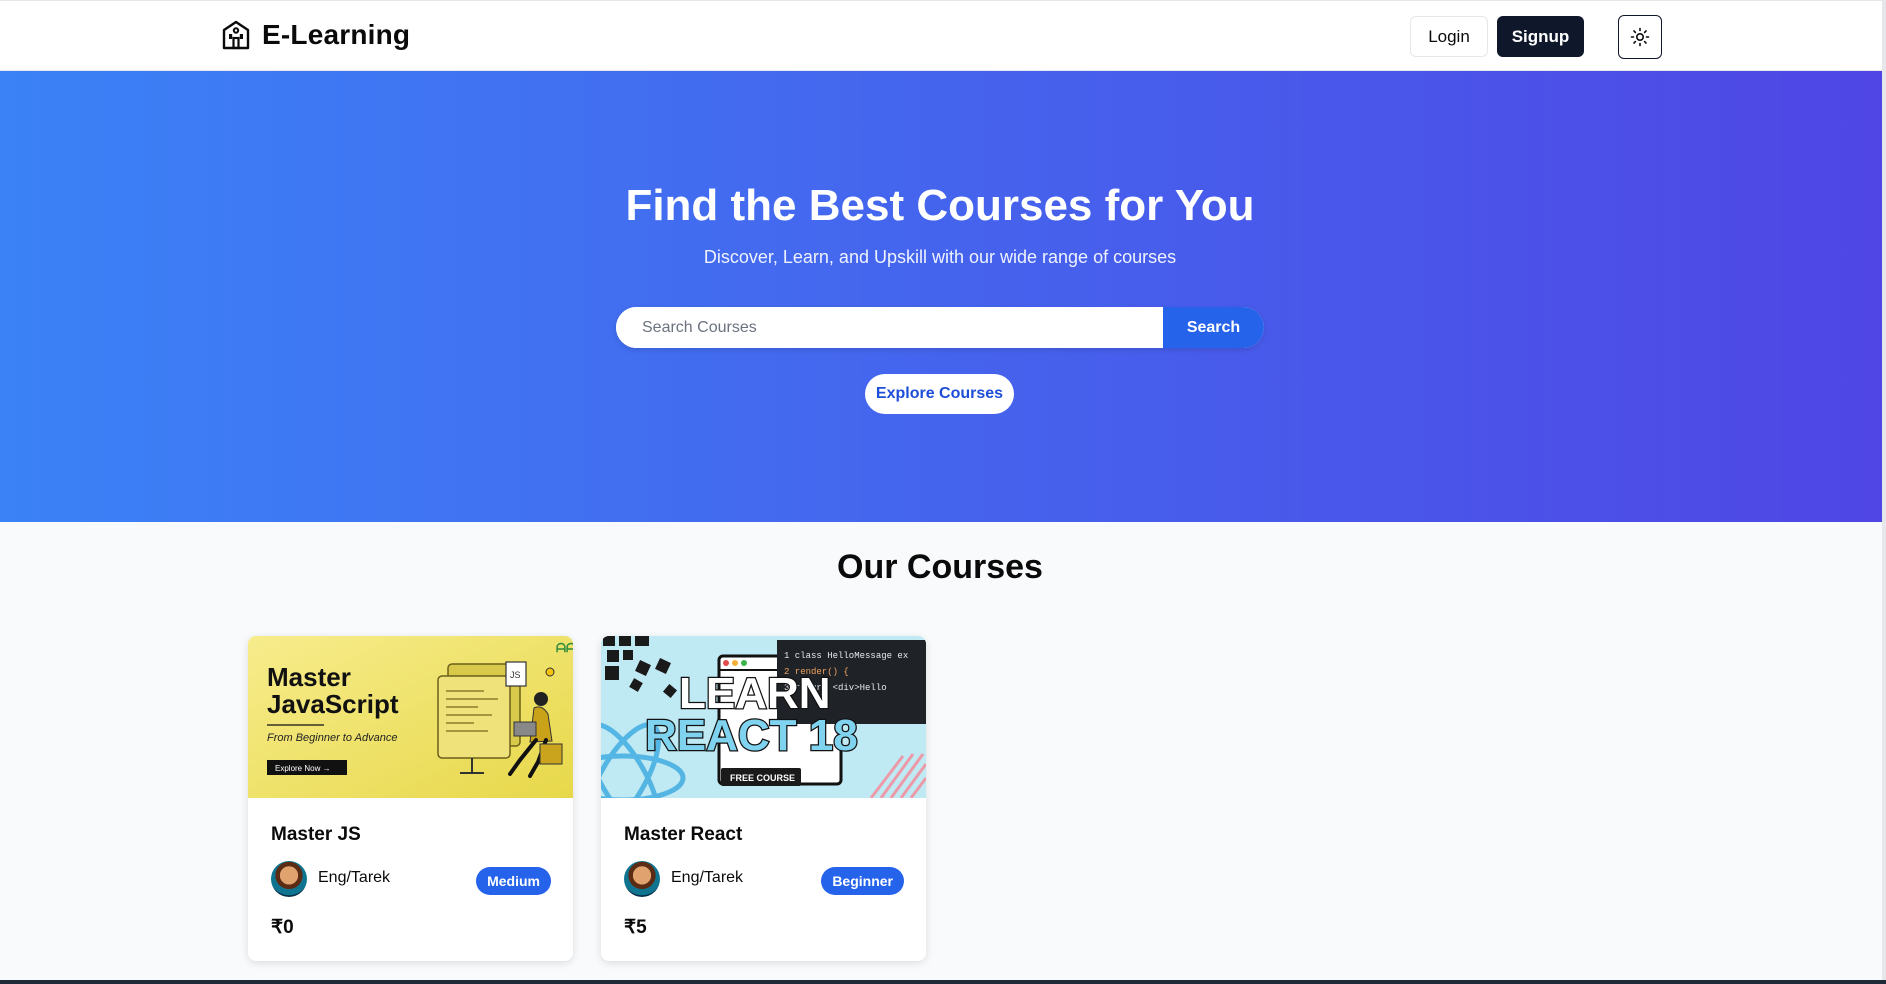 The width and height of the screenshot is (1886, 984). What do you see at coordinates (515, 675) in the screenshot?
I see `thumb-js-badge: JS` at bounding box center [515, 675].